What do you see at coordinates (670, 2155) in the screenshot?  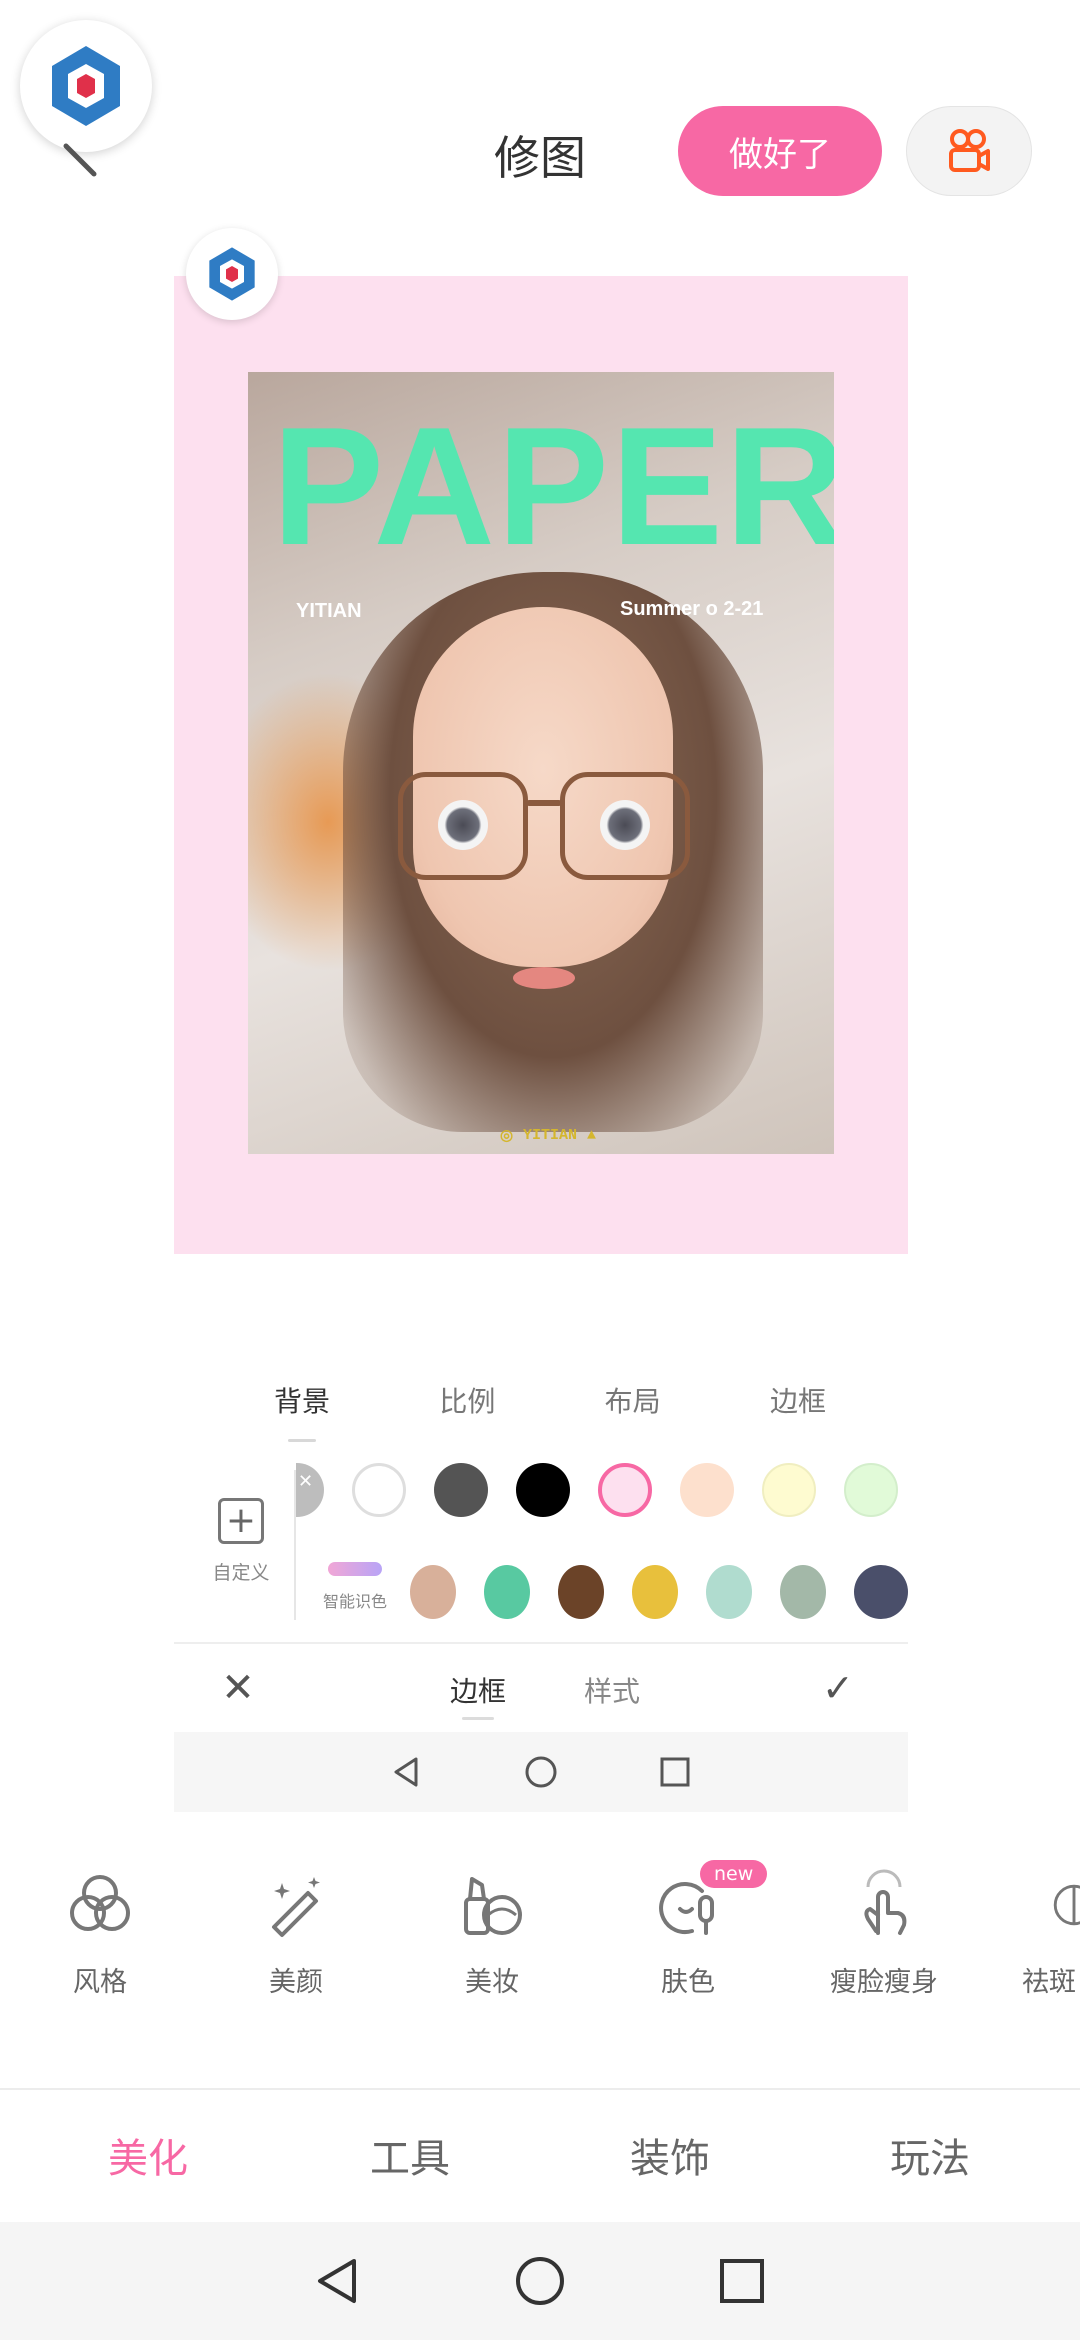 I see `tab-decorate: 装饰` at bounding box center [670, 2155].